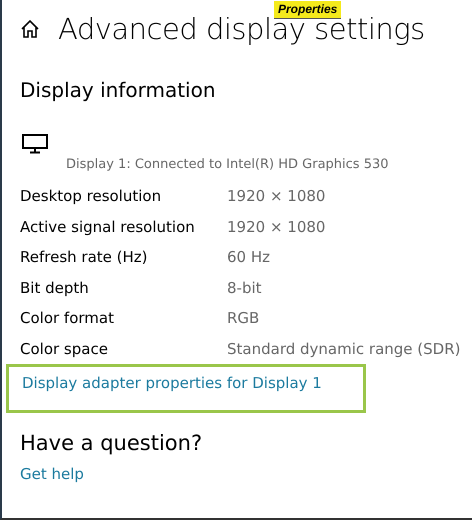 The width and height of the screenshot is (472, 520). I want to click on property-label: Active signal resolution, so click(108, 227).